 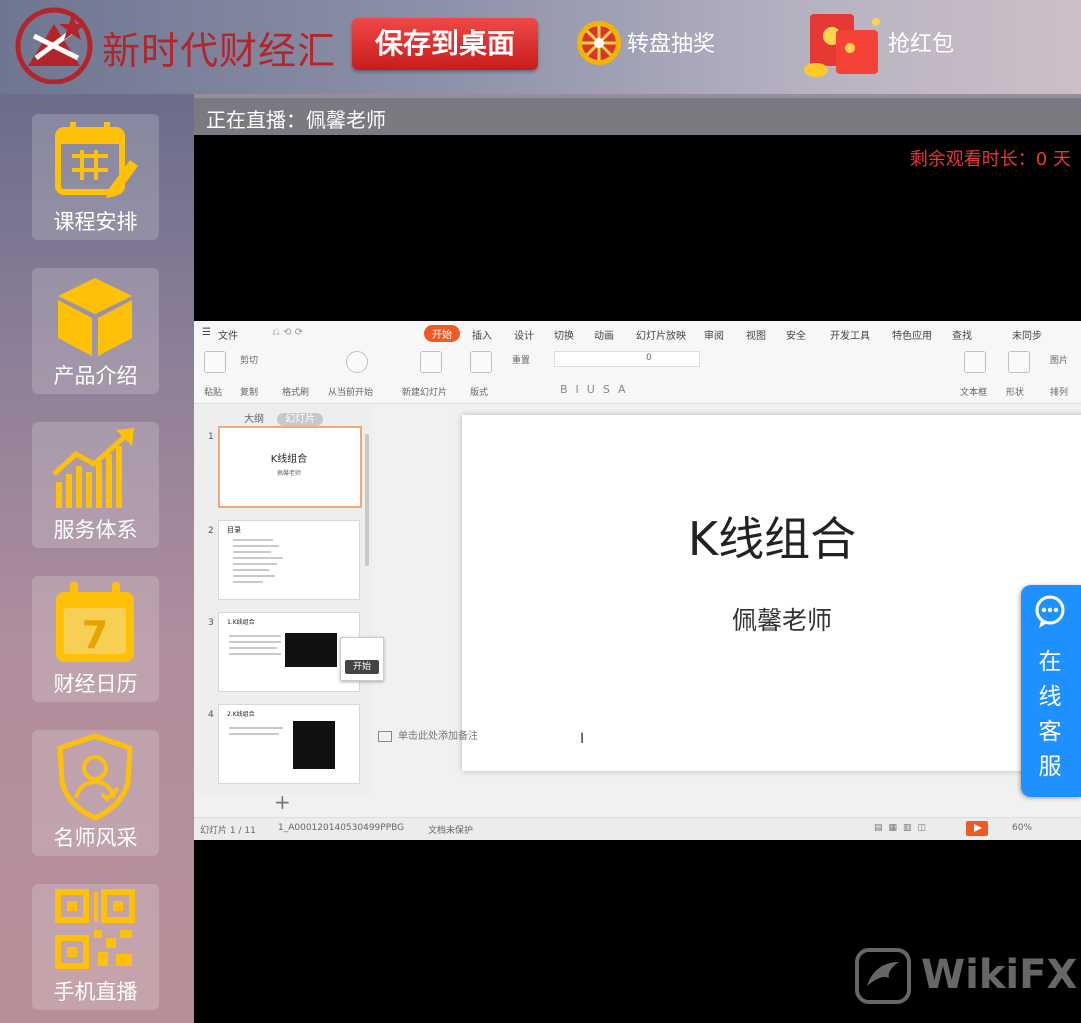 What do you see at coordinates (228, 336) in the screenshot?
I see `tab-file: 文件` at bounding box center [228, 336].